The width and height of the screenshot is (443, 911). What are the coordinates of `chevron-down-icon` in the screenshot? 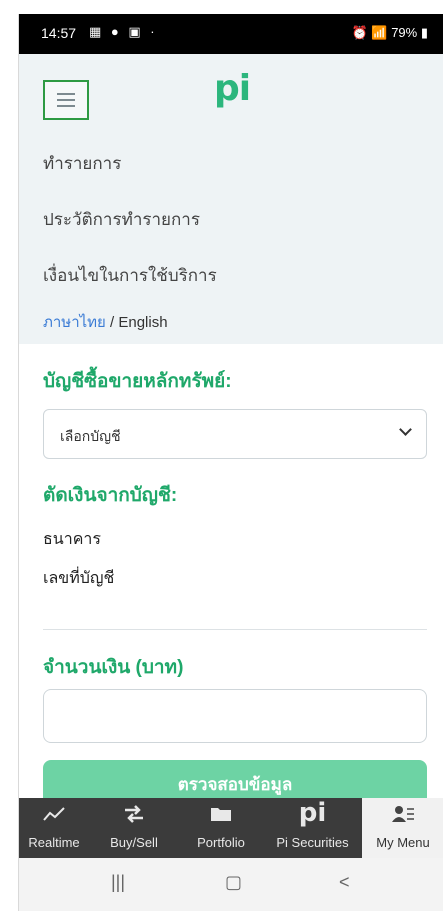 It's located at (405, 429).